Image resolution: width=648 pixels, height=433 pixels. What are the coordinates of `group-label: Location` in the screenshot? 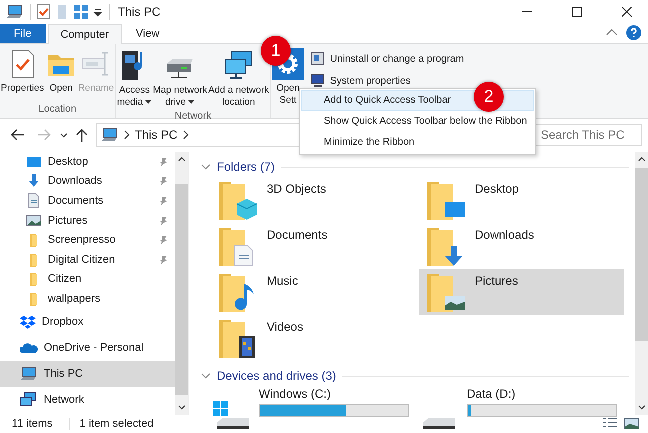 It's located at (57, 110).